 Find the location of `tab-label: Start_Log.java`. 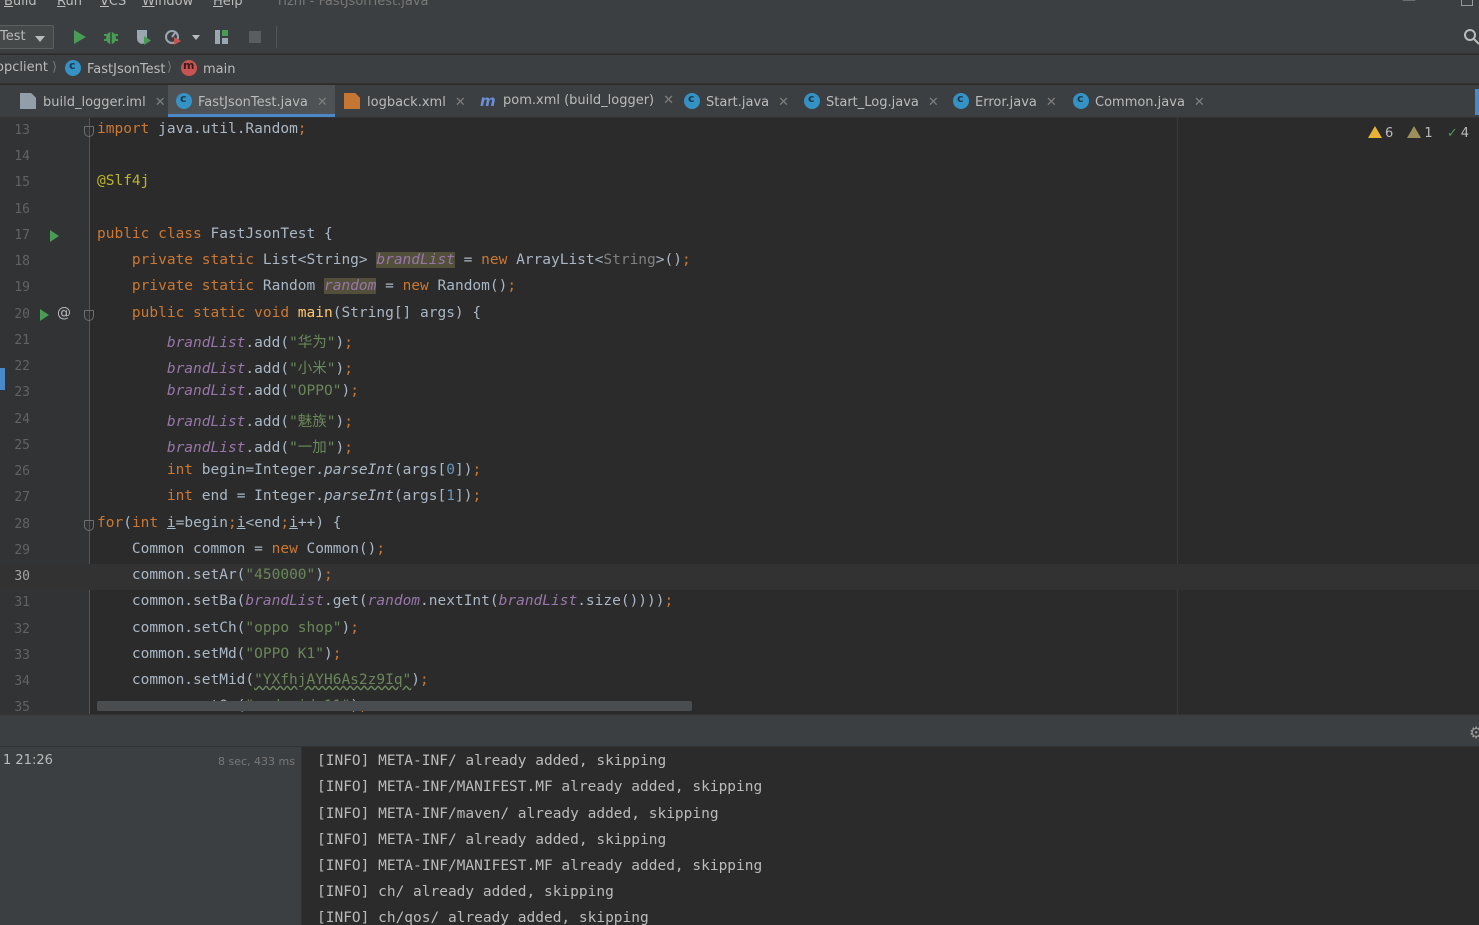

tab-label: Start_Log.java is located at coordinates (872, 102).